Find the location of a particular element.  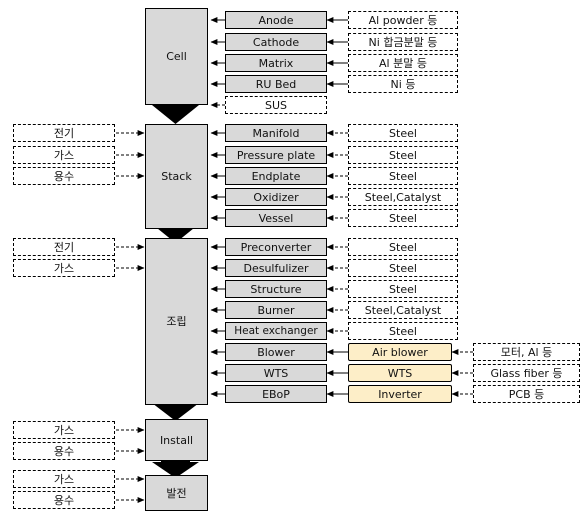

component-cathode: Cathode is located at coordinates (276, 42).